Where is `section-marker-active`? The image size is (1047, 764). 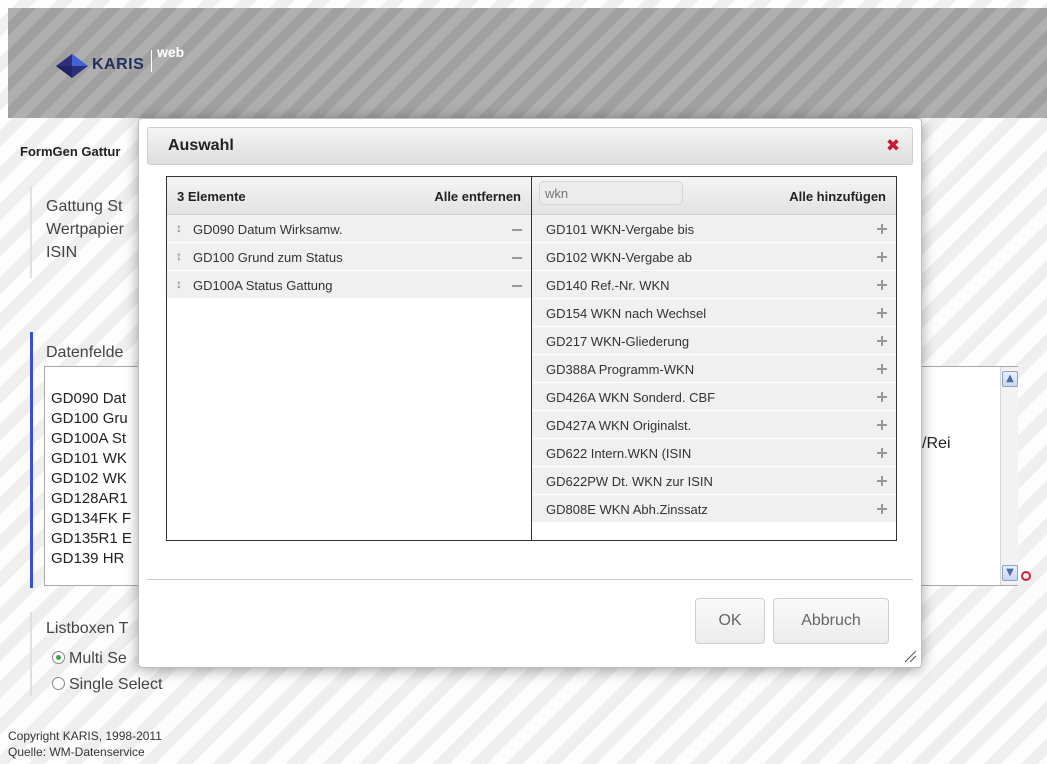
section-marker-active is located at coordinates (31, 460).